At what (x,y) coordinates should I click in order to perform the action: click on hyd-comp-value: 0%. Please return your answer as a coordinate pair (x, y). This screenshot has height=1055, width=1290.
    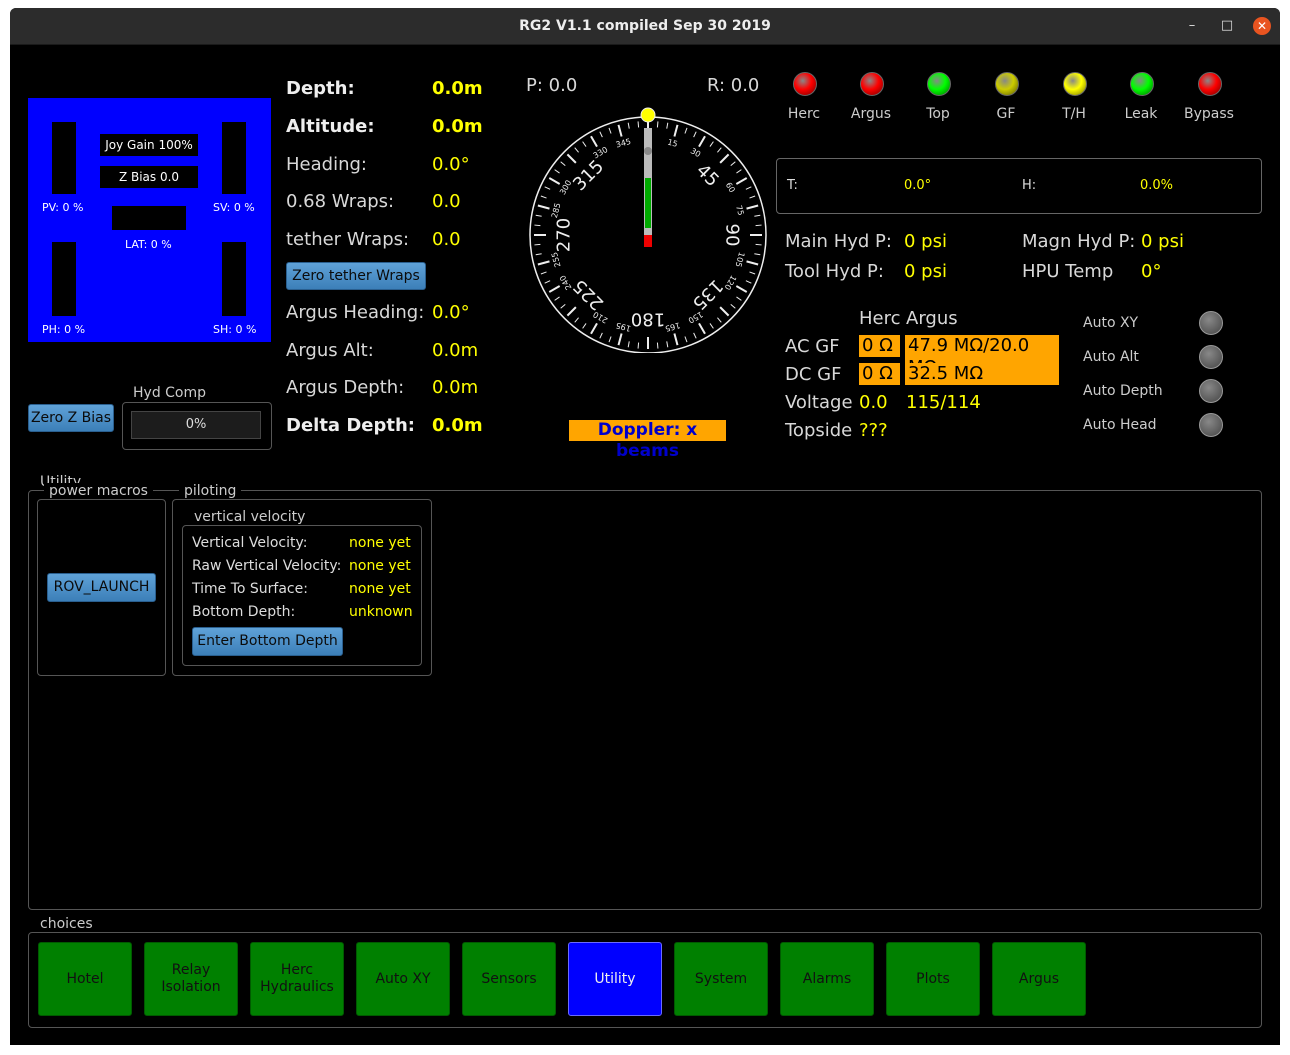
    Looking at the image, I should click on (196, 425).